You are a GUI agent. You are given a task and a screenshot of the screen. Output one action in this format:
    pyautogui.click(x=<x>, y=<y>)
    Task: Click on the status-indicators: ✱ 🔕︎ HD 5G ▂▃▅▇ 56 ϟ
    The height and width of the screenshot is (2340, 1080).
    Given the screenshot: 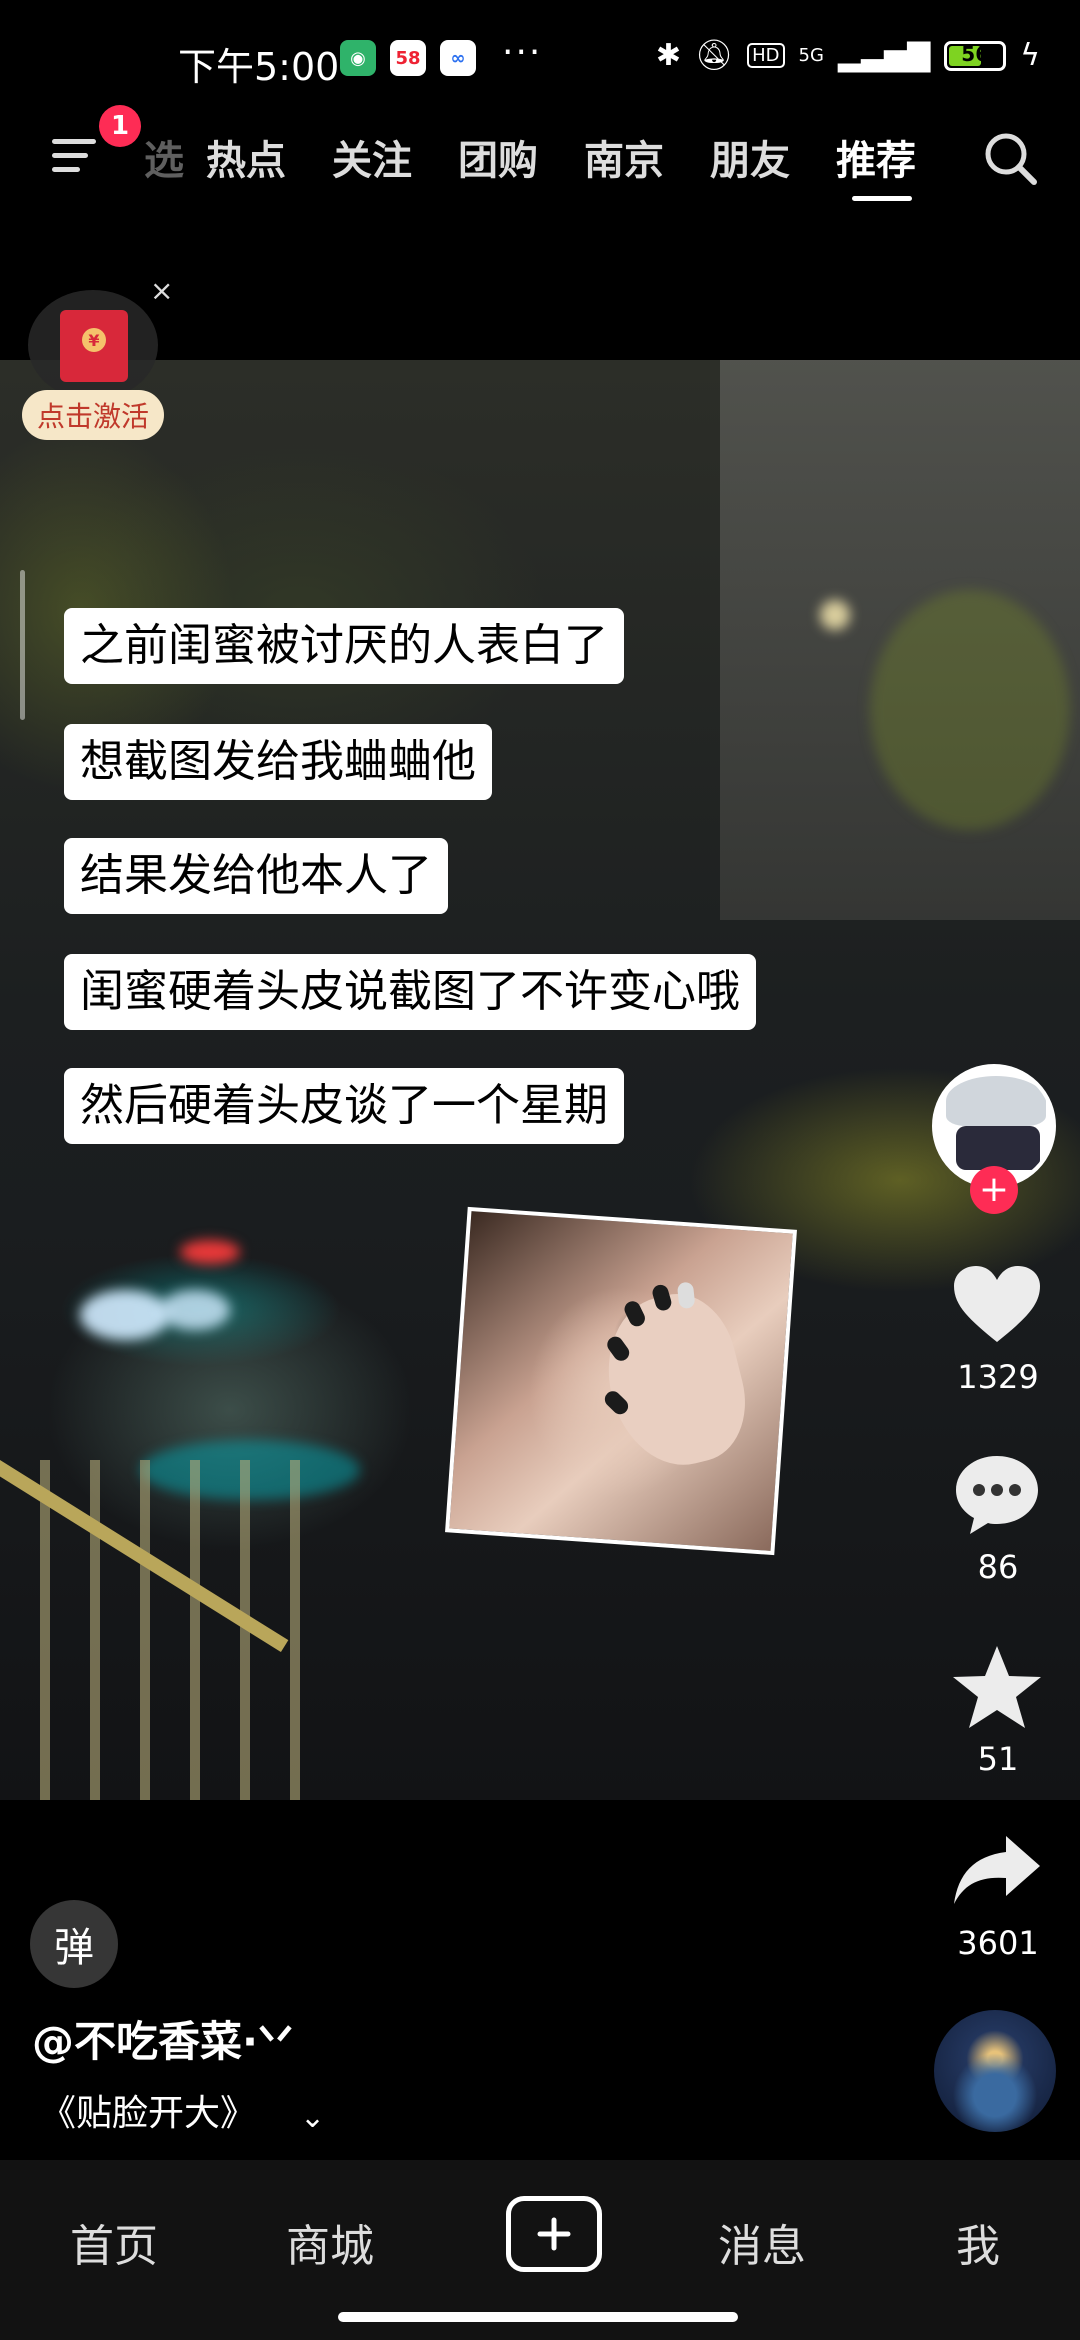 What is the action you would take?
    pyautogui.click(x=848, y=55)
    